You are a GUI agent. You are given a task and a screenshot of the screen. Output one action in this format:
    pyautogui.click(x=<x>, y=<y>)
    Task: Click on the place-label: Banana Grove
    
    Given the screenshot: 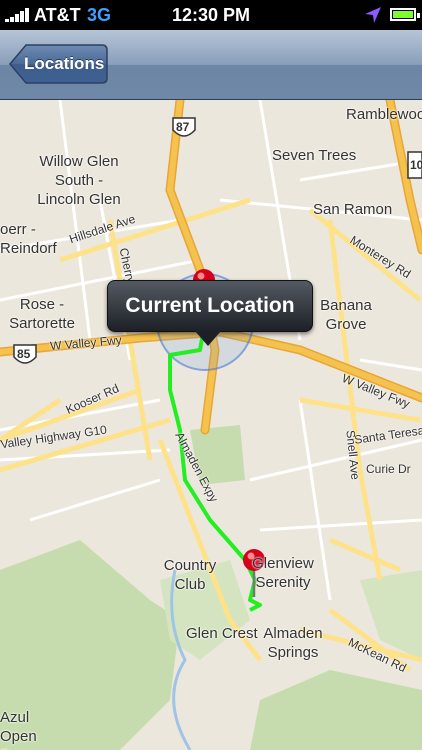 What is the action you would take?
    pyautogui.click(x=346, y=315)
    